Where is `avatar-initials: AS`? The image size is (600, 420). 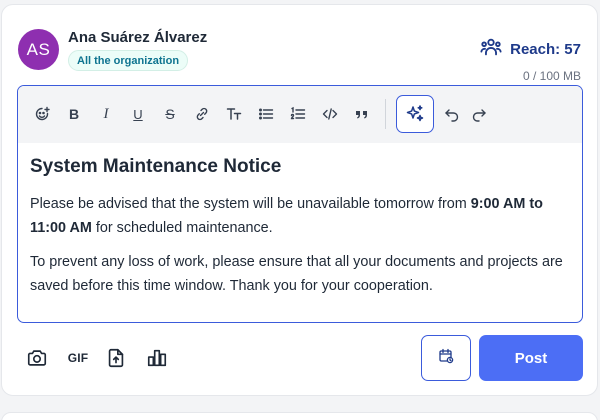
avatar-initials: AS is located at coordinates (38, 49).